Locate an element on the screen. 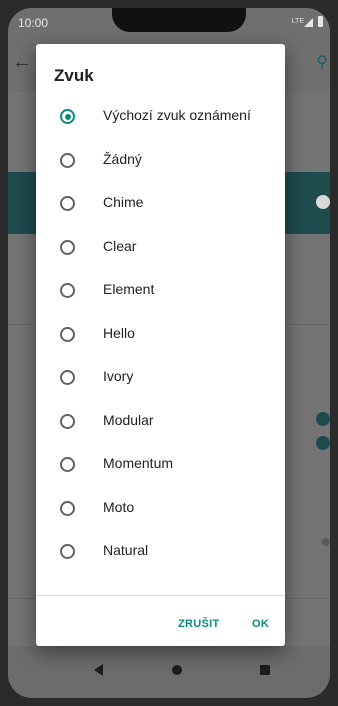 This screenshot has width=338, height=706. cancel-button: ZRUŠIT is located at coordinates (199, 624).